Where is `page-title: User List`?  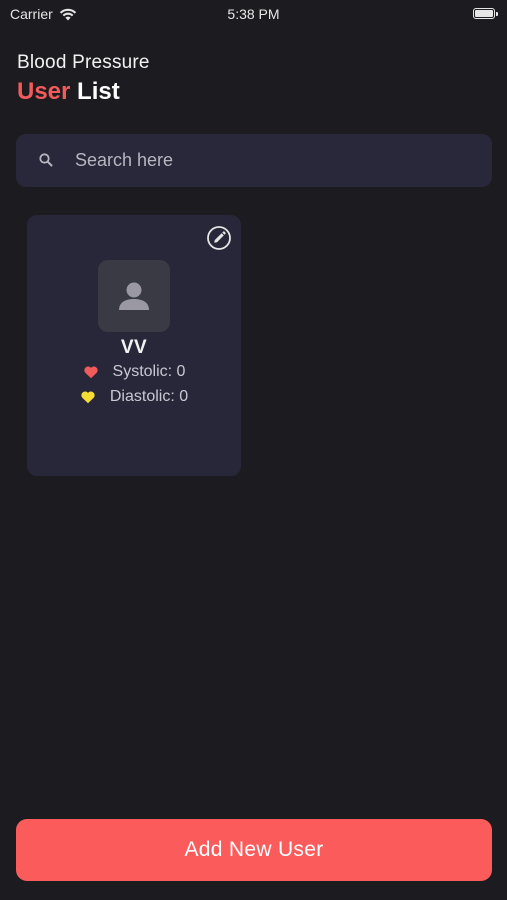 page-title: User List is located at coordinates (83, 92).